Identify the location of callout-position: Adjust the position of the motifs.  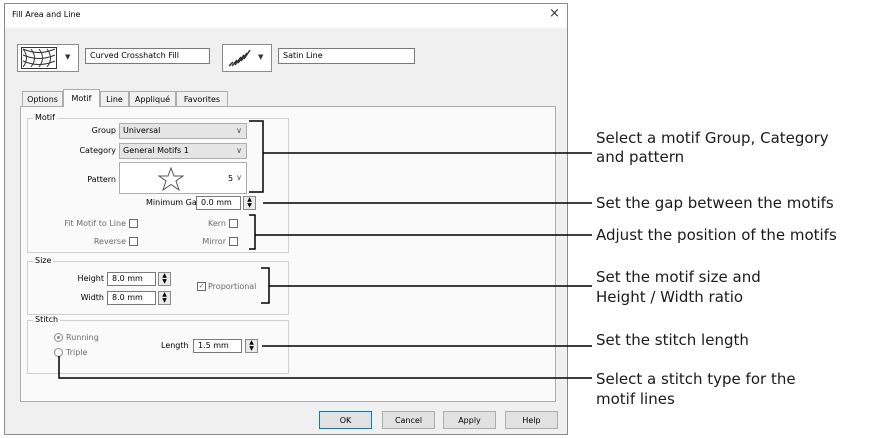
(716, 235).